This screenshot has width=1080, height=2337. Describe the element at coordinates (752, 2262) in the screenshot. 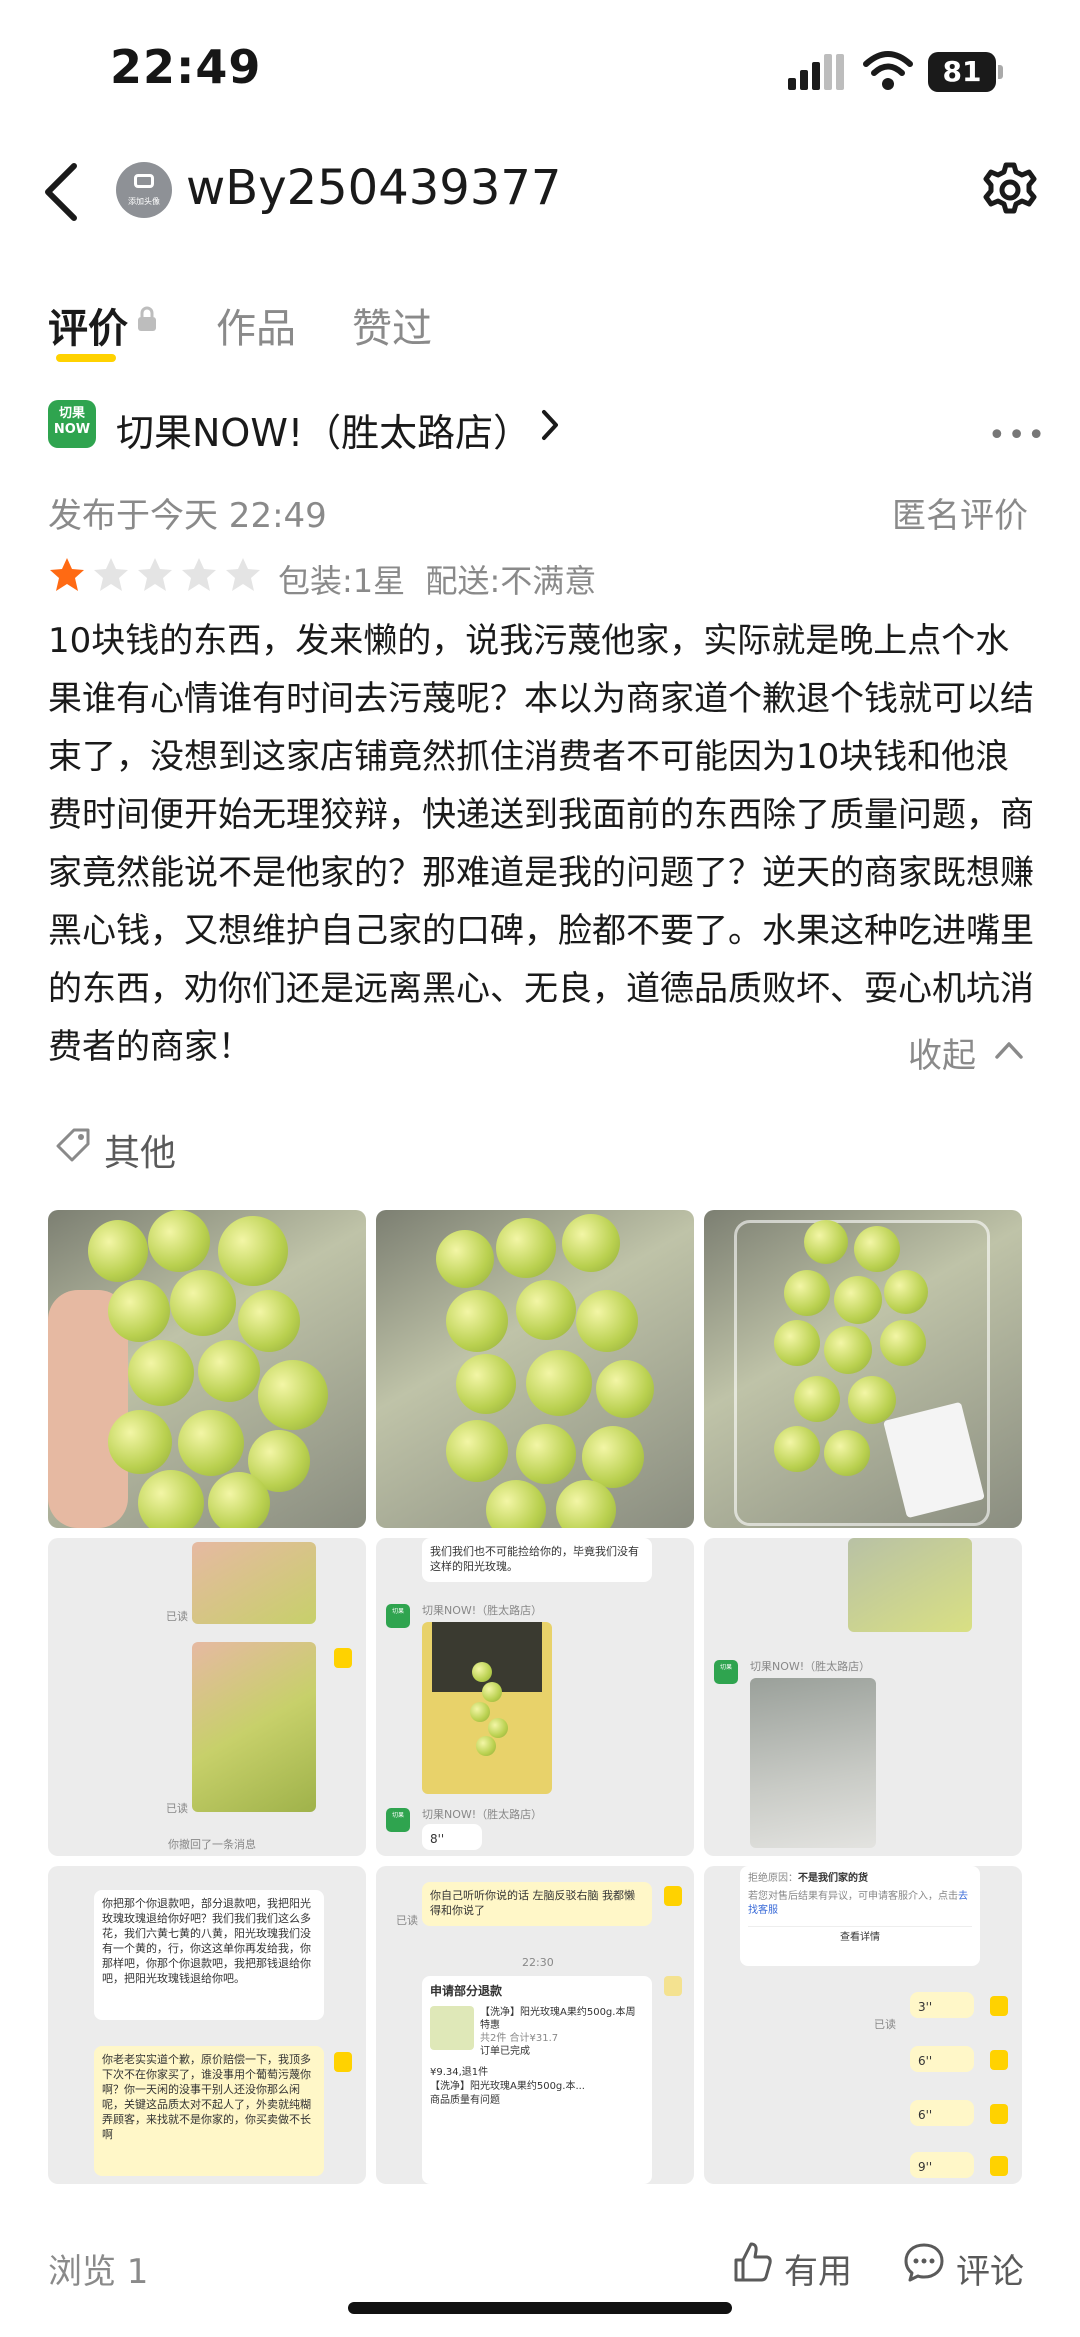

I see `thumbs-up-icon` at that location.